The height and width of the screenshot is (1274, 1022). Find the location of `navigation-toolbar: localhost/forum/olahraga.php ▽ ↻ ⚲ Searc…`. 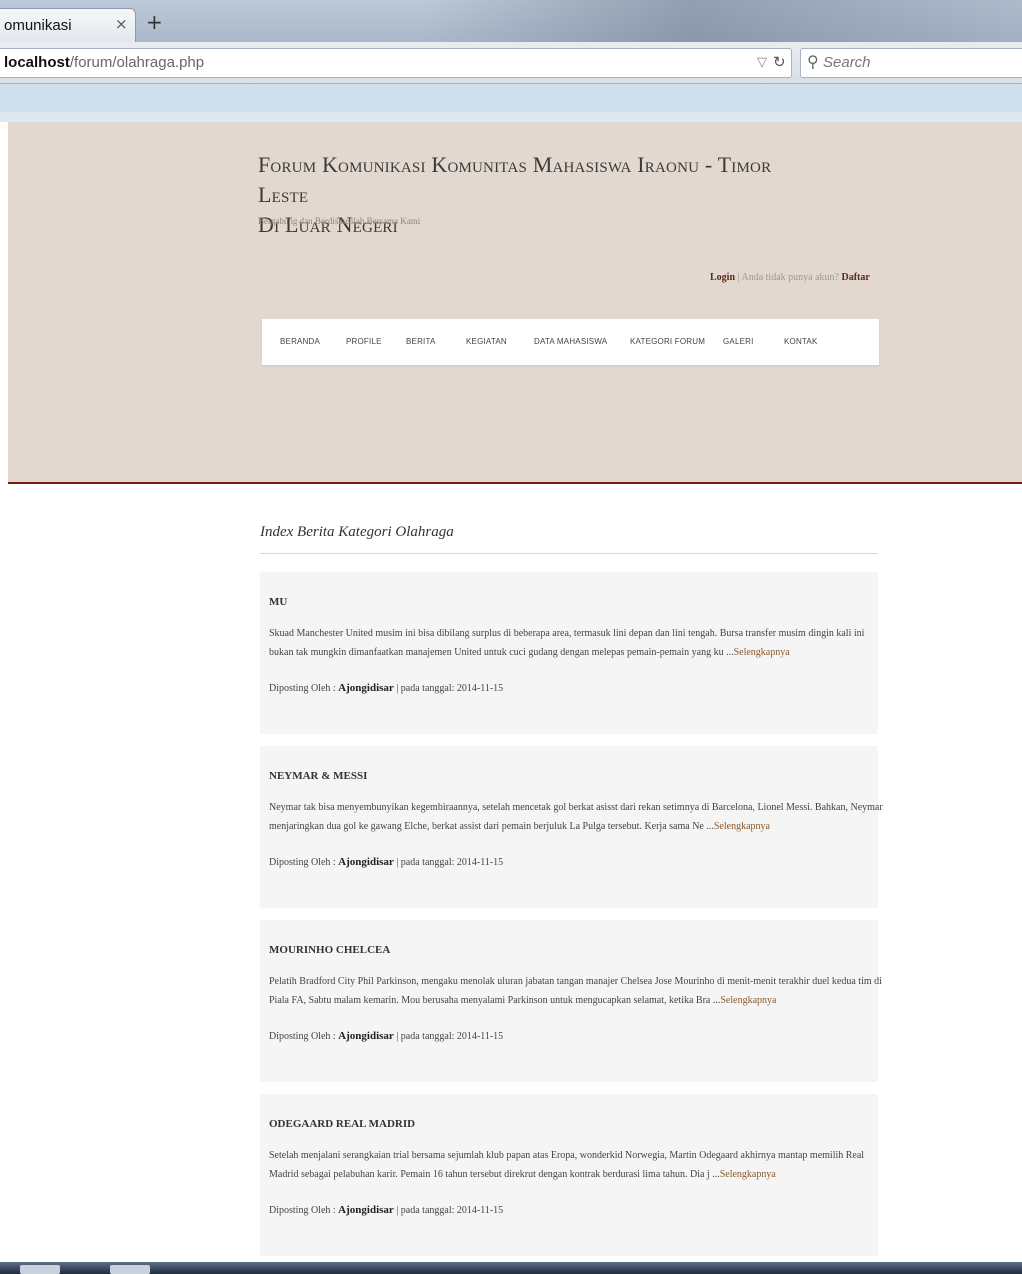

navigation-toolbar: localhost/forum/olahraga.php ▽ ↻ ⚲ Searc… is located at coordinates (511, 63).